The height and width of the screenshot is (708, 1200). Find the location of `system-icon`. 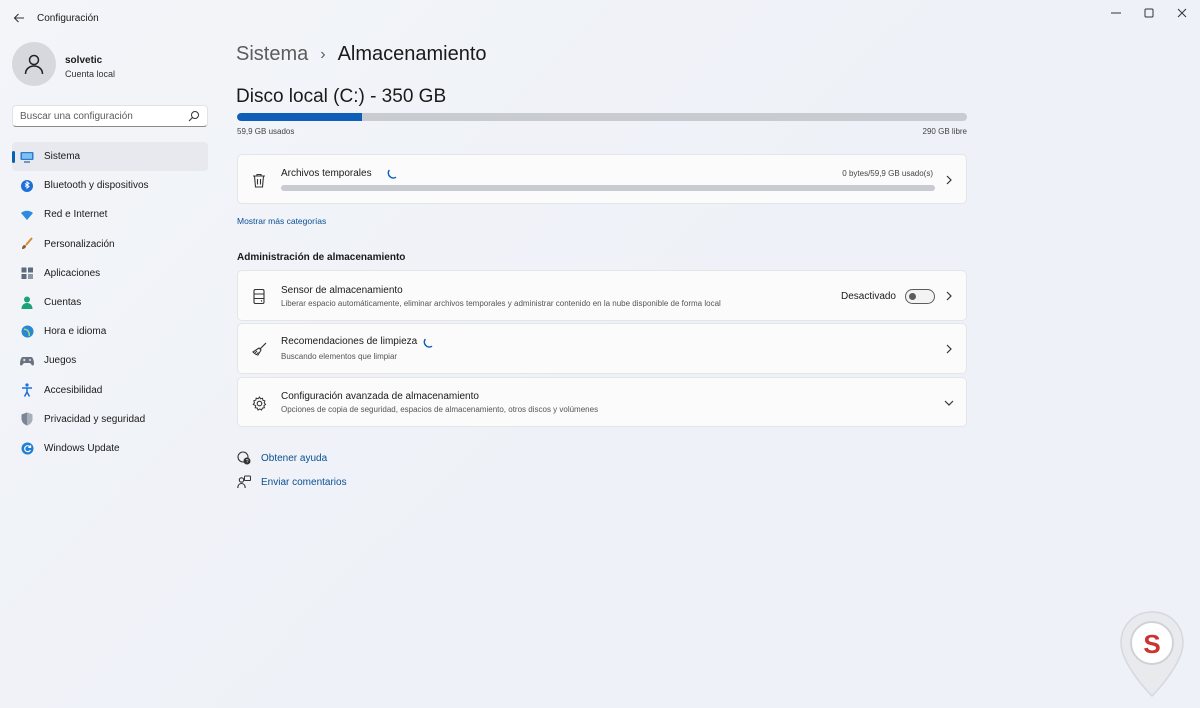

system-icon is located at coordinates (27, 157).